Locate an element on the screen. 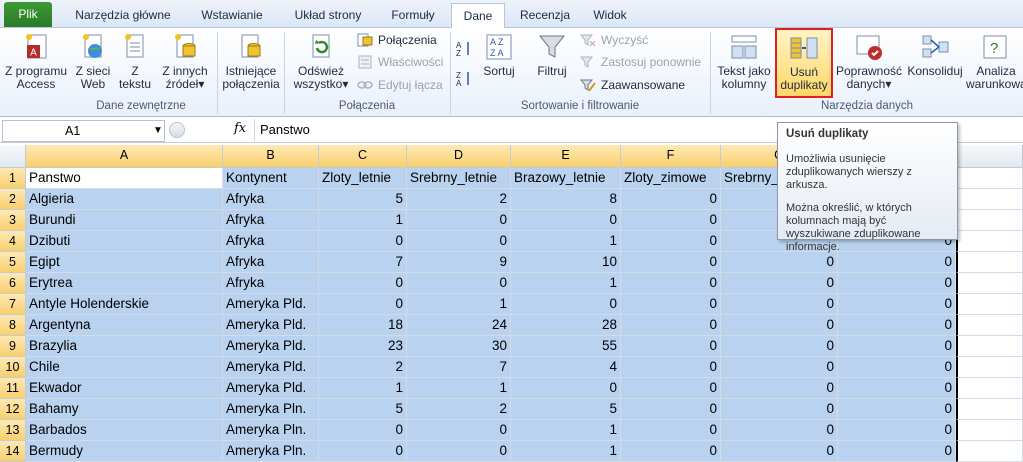  cell-c-5: 7 is located at coordinates (363, 262).